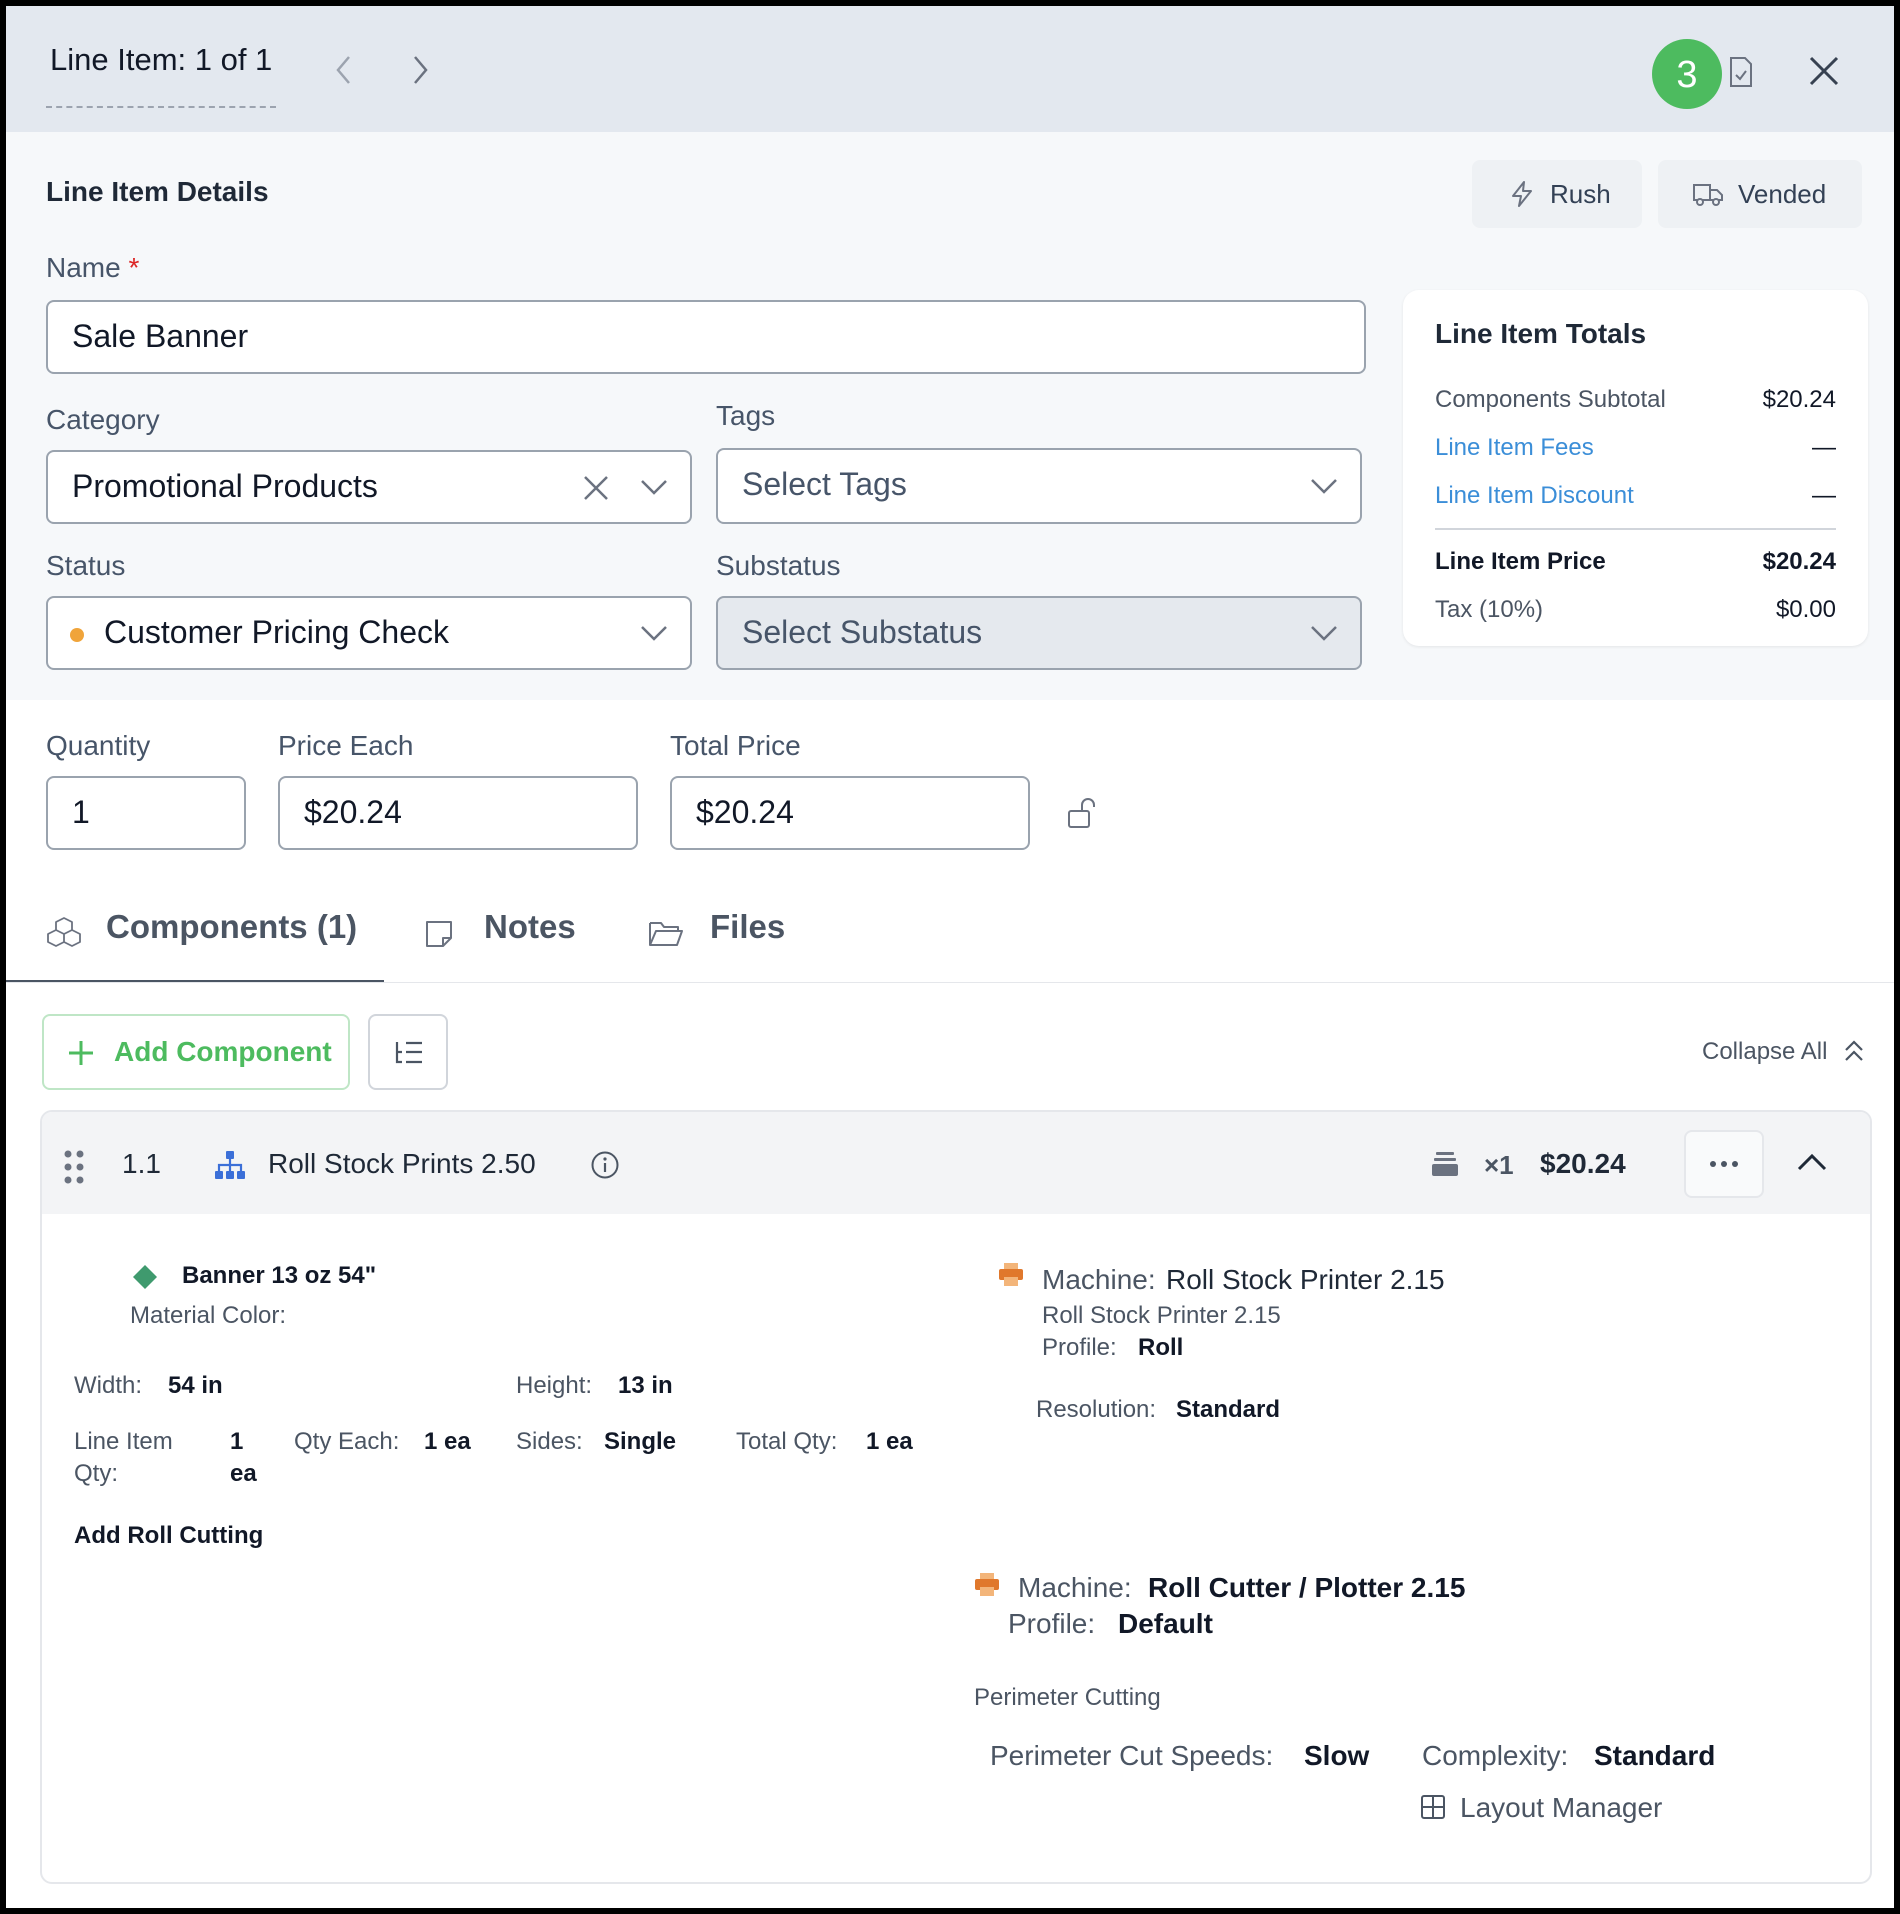  Describe the element at coordinates (141, 1163) in the screenshot. I see `component-number: 1.1` at that location.